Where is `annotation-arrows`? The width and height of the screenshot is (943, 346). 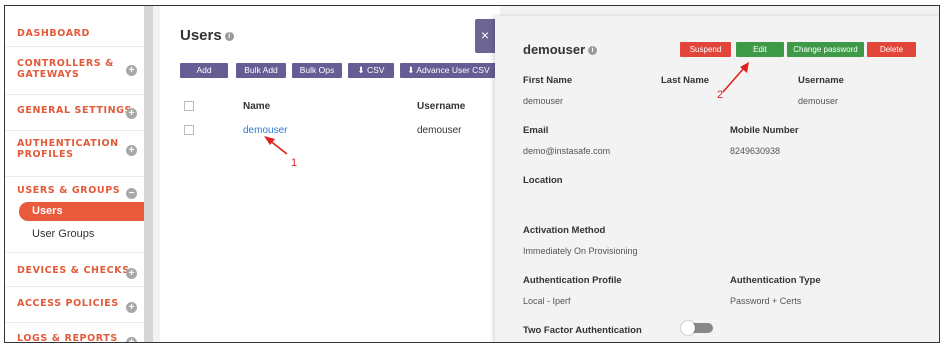 annotation-arrows is located at coordinates (506, 108).